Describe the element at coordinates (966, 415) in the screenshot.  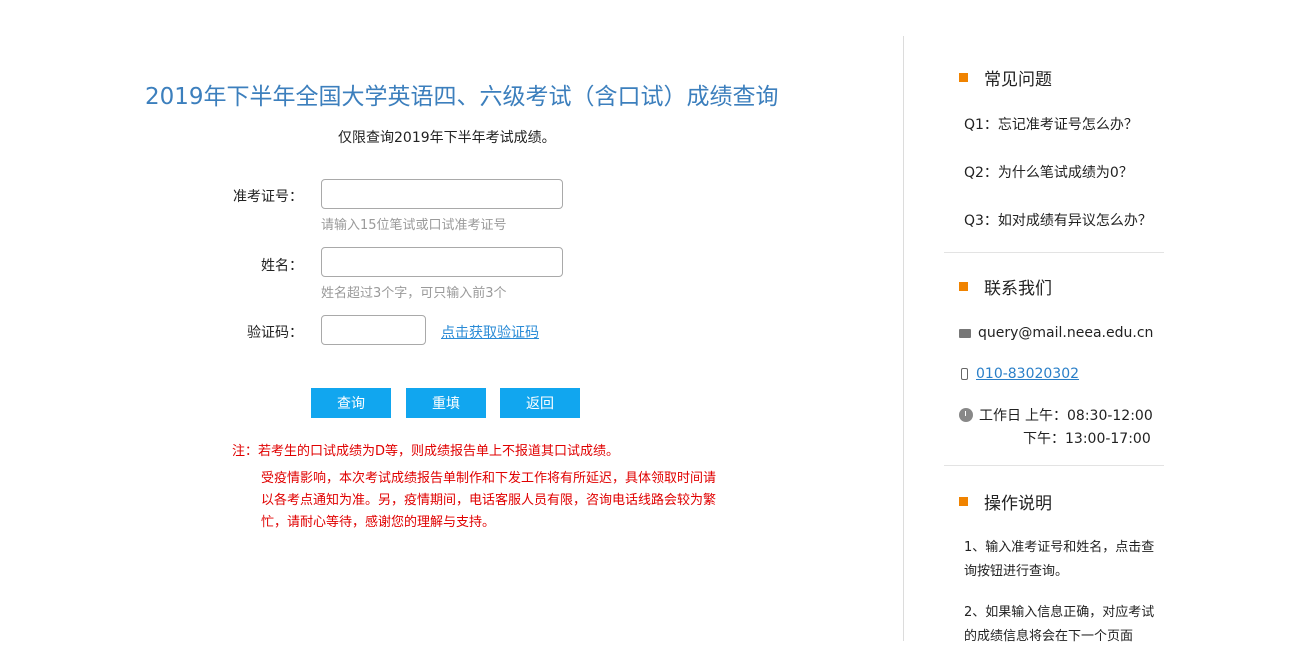
I see `clock-icon` at that location.